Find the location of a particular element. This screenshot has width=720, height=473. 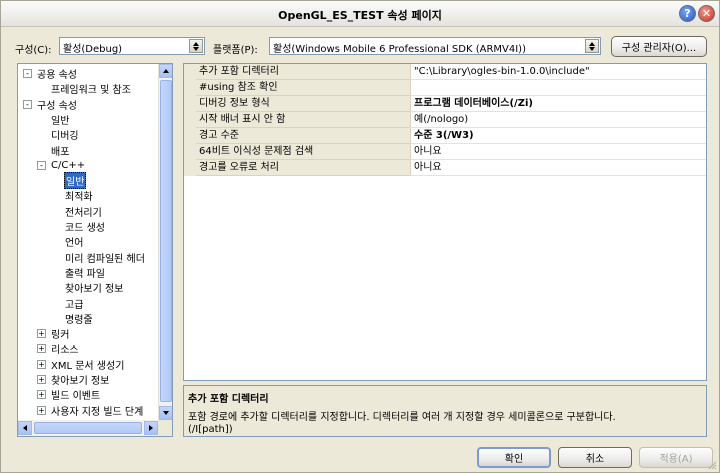

tree-item: 명령줄 is located at coordinates (79, 318).